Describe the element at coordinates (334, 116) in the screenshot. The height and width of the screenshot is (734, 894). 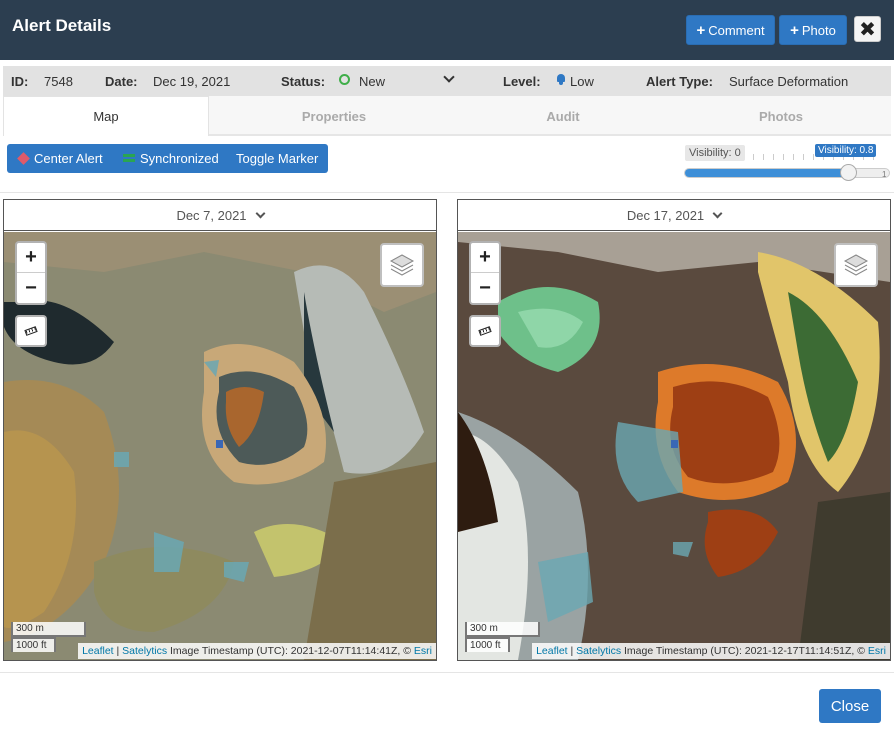
I see `tab-properties: Properties` at that location.